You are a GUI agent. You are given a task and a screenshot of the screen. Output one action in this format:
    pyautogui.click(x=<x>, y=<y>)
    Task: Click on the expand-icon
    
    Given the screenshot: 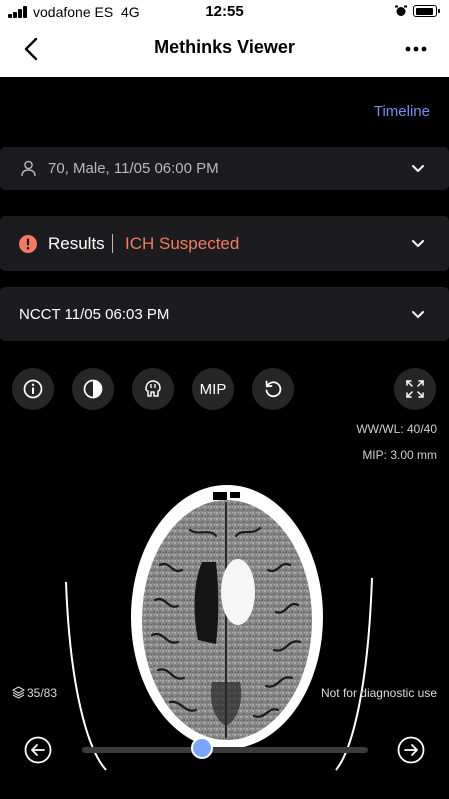 What is the action you would take?
    pyautogui.click(x=415, y=389)
    